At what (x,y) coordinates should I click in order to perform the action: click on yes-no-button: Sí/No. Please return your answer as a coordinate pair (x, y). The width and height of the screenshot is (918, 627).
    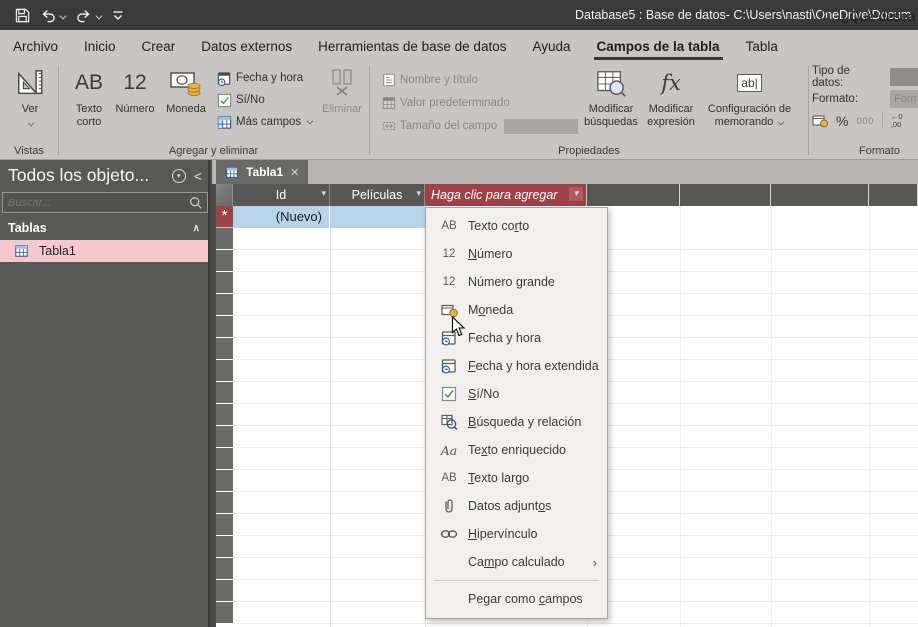
    Looking at the image, I should click on (265, 100).